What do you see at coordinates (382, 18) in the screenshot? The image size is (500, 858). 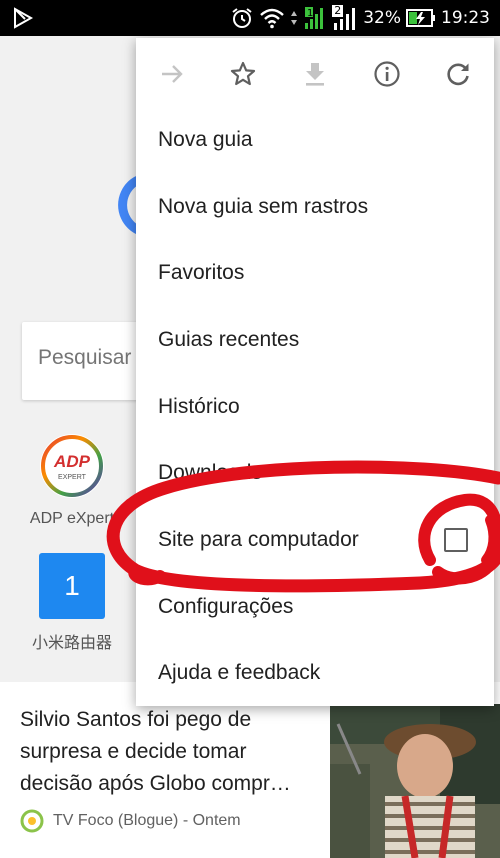 I see `battery-percent: 32%` at bounding box center [382, 18].